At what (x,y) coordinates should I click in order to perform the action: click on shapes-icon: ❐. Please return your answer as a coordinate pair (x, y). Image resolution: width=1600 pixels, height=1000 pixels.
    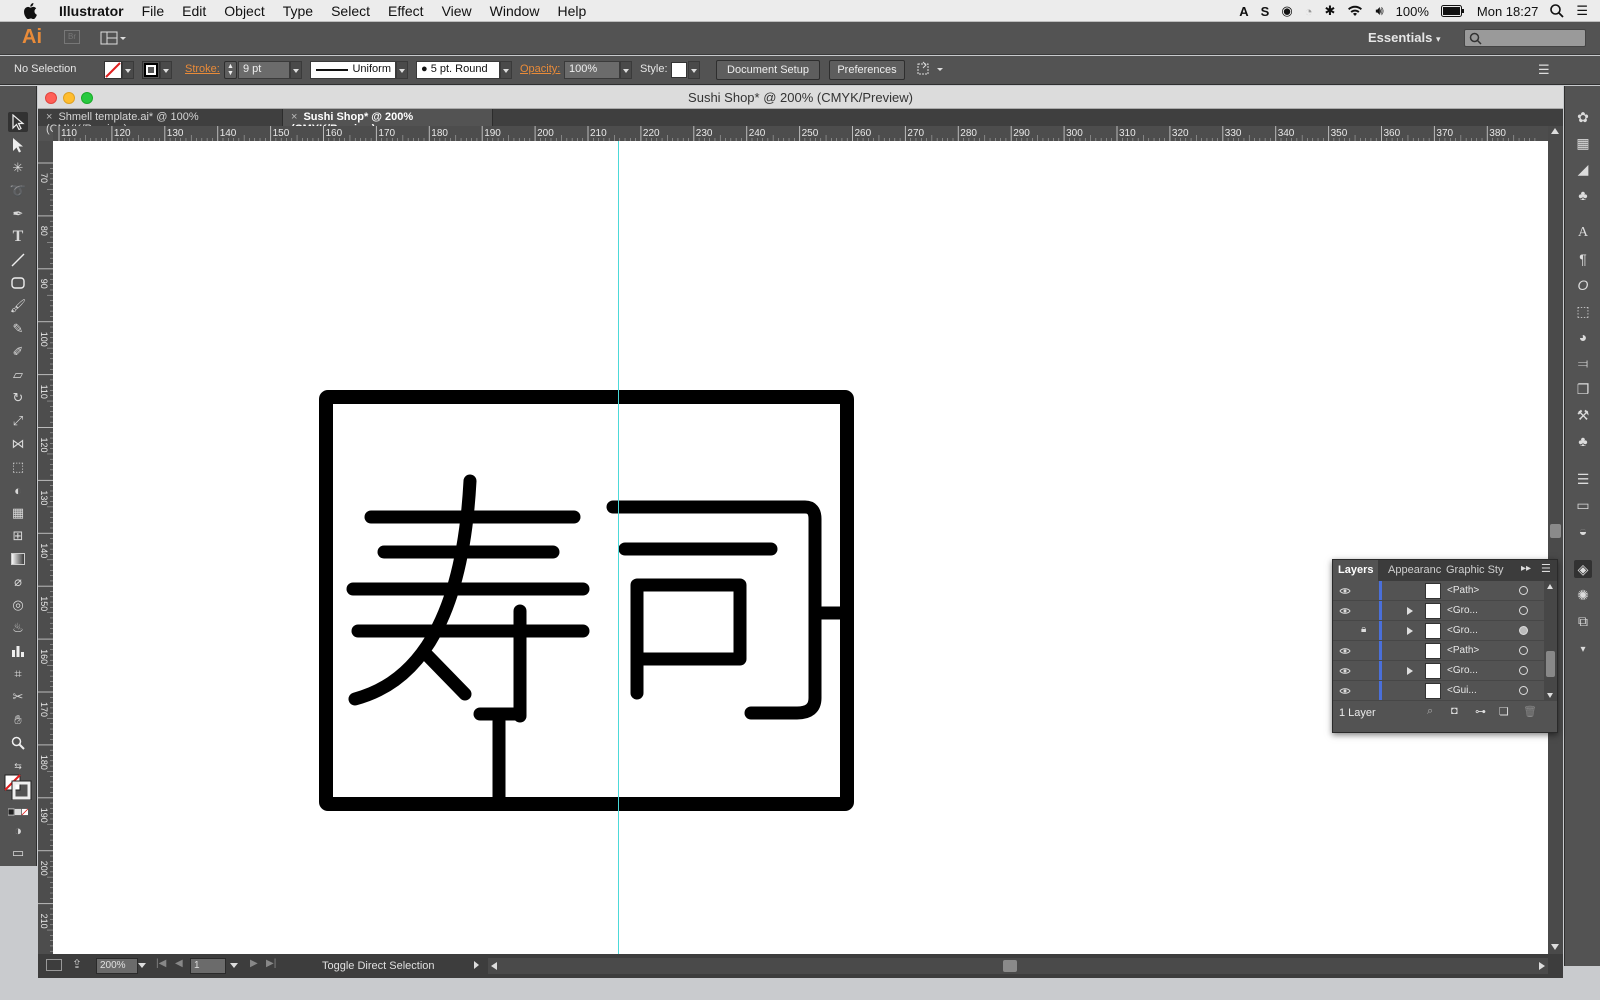
    Looking at the image, I should click on (1583, 389).